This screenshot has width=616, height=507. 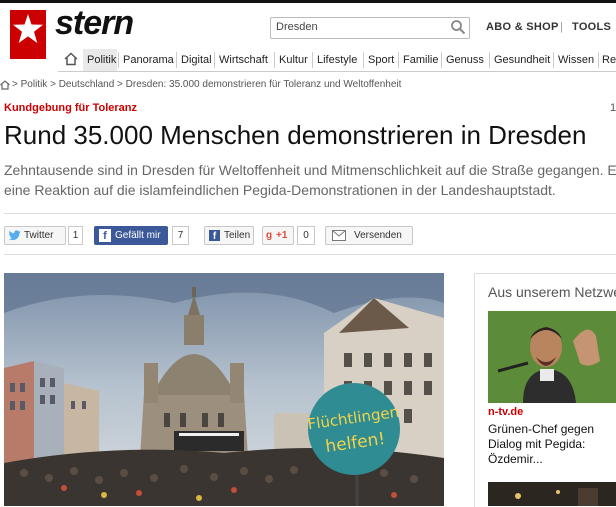 What do you see at coordinates (339, 235) in the screenshot?
I see `mail-icon` at bounding box center [339, 235].